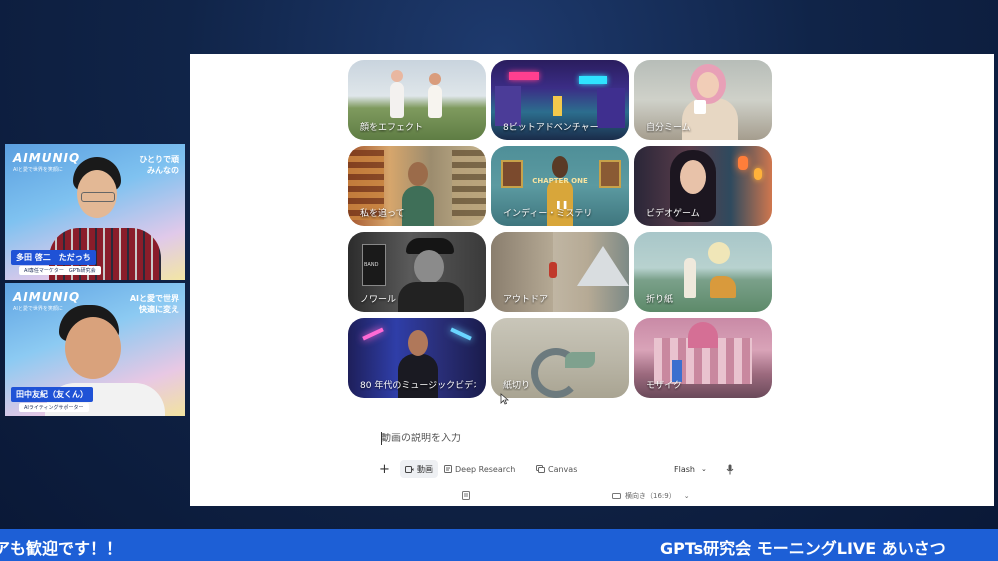  What do you see at coordinates (557, 106) in the screenshot?
I see `pixel-hero` at bounding box center [557, 106].